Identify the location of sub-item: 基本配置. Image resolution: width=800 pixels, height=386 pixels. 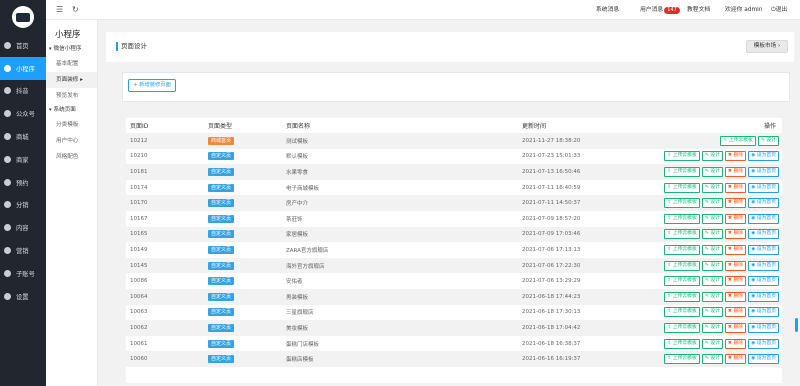
(71, 64).